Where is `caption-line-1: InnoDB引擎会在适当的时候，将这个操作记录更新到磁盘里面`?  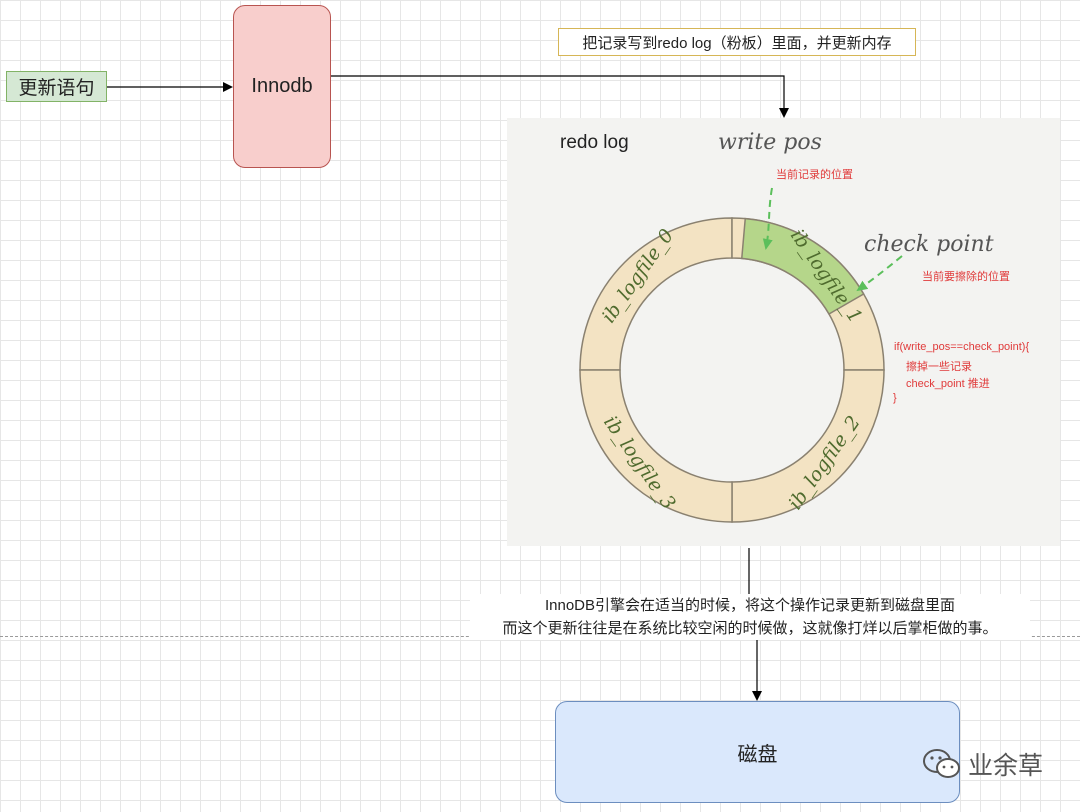 caption-line-1: InnoDB引擎会在适当的时候，将这个操作记录更新到磁盘里面 is located at coordinates (750, 605).